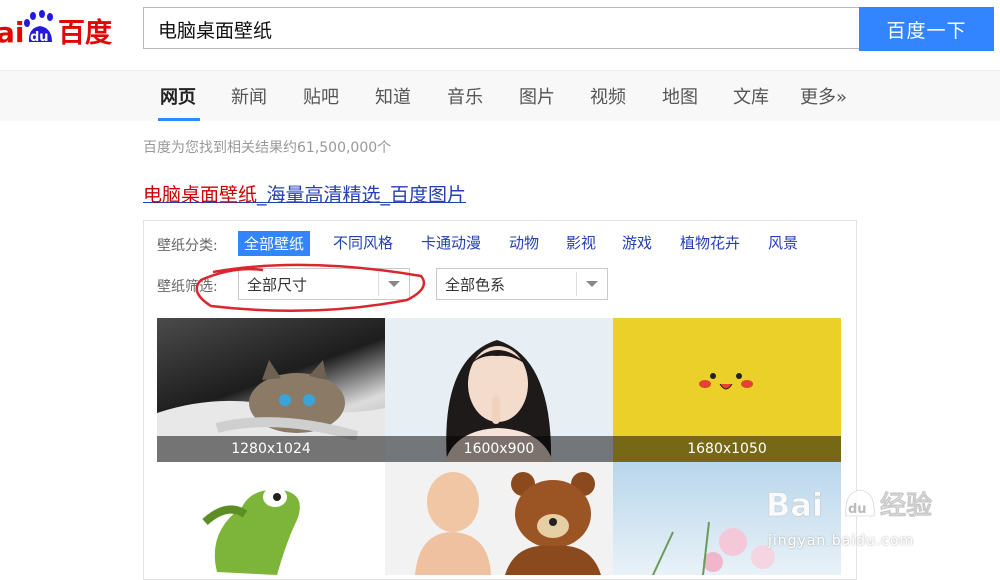 The height and width of the screenshot is (580, 1000). What do you see at coordinates (271, 449) in the screenshot?
I see `thumb-size-label: 1280x1024` at bounding box center [271, 449].